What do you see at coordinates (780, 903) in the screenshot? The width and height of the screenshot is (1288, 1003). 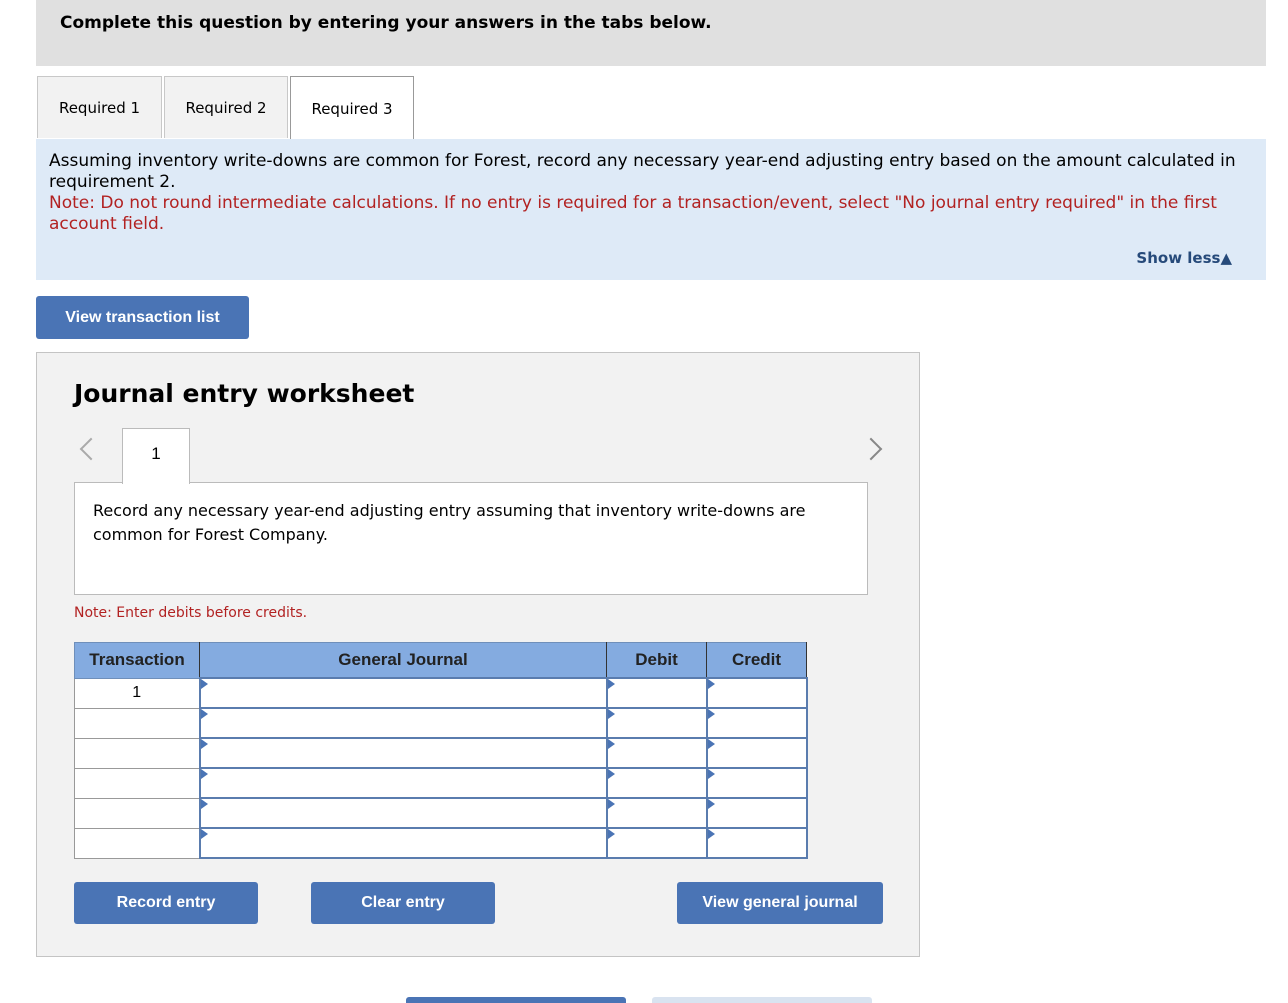 I see `view-general-journal-button: View general journal` at bounding box center [780, 903].